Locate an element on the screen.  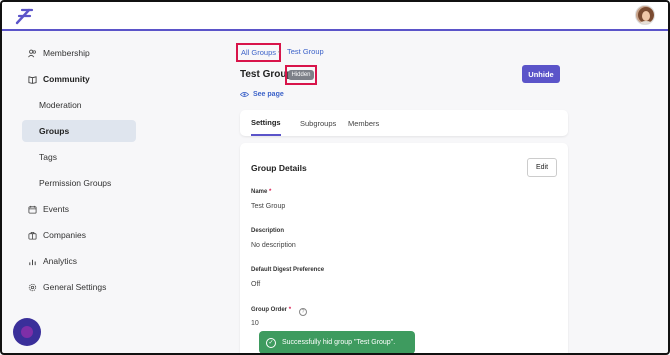
edit-button: Edit is located at coordinates (542, 167).